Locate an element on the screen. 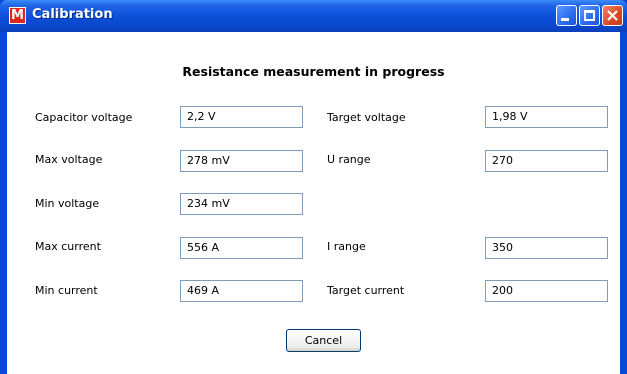 The width and height of the screenshot is (627, 374). min-current-field: 469 A is located at coordinates (241, 291).